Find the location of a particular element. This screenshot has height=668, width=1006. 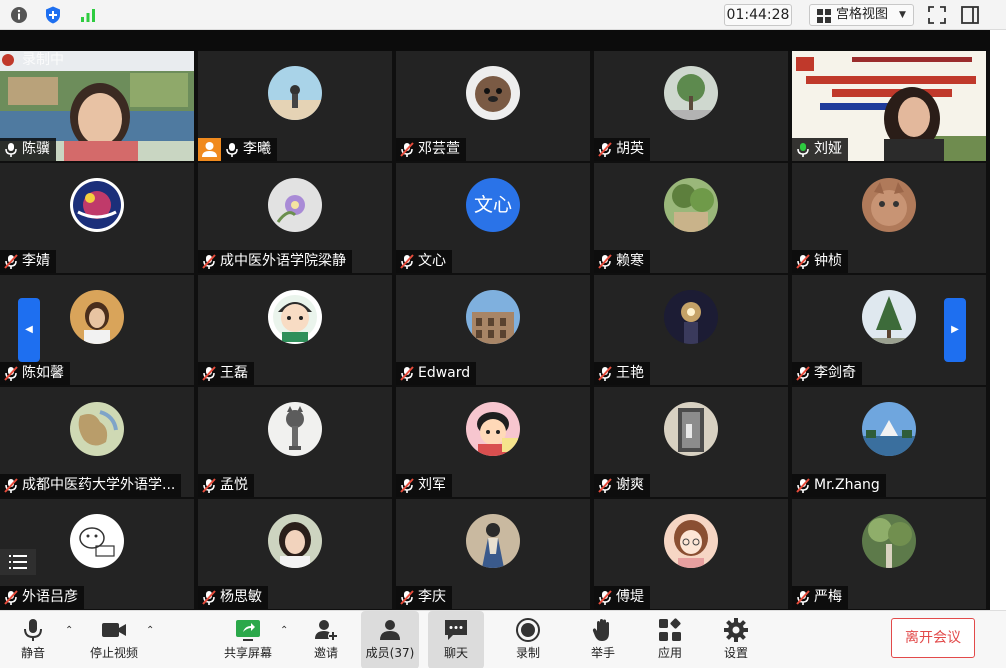

participant-tile-liangjing: 成中医外语学院梁静 is located at coordinates (295, 218).